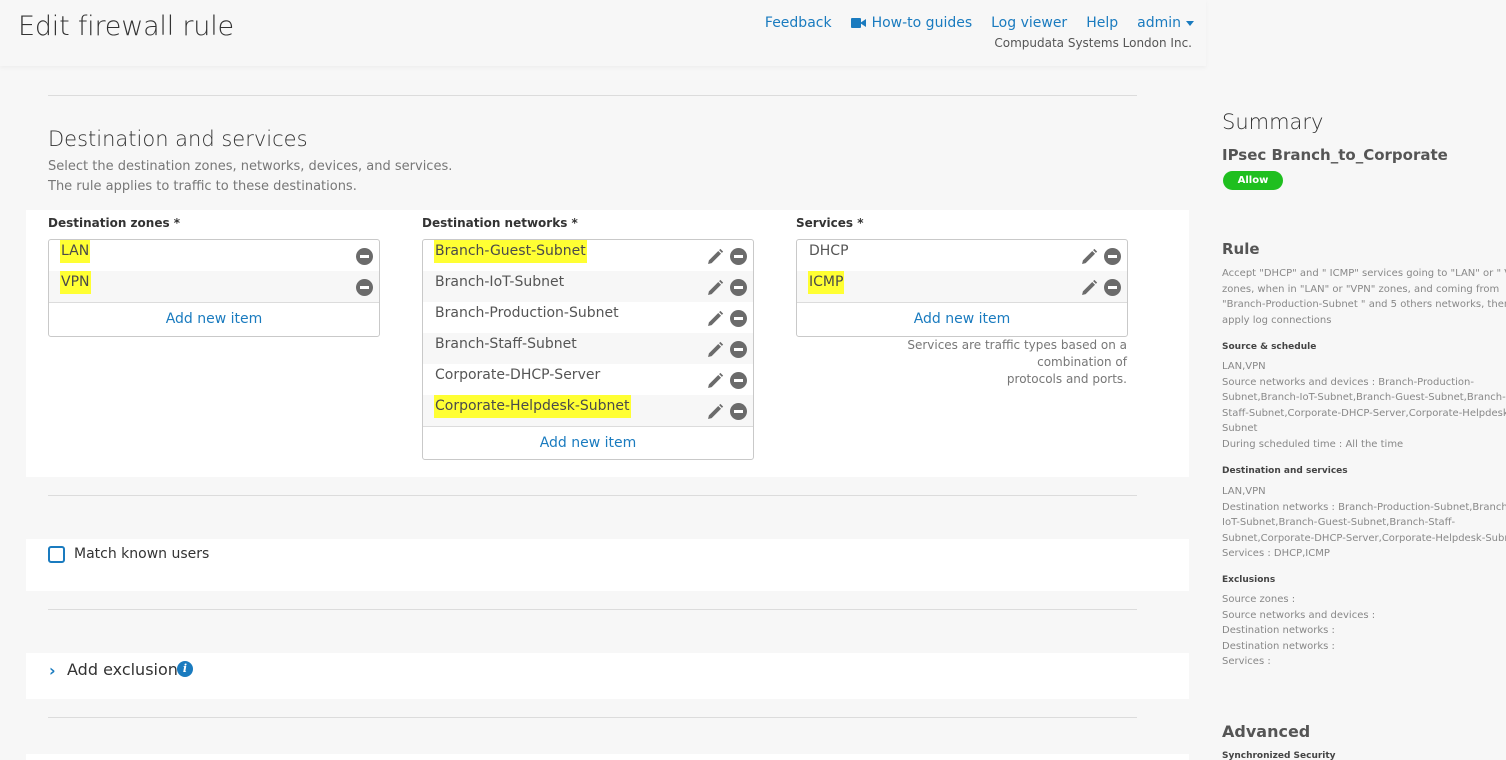 This screenshot has width=1506, height=760. What do you see at coordinates (1273, 122) in the screenshot?
I see `summary-title: Summary` at bounding box center [1273, 122].